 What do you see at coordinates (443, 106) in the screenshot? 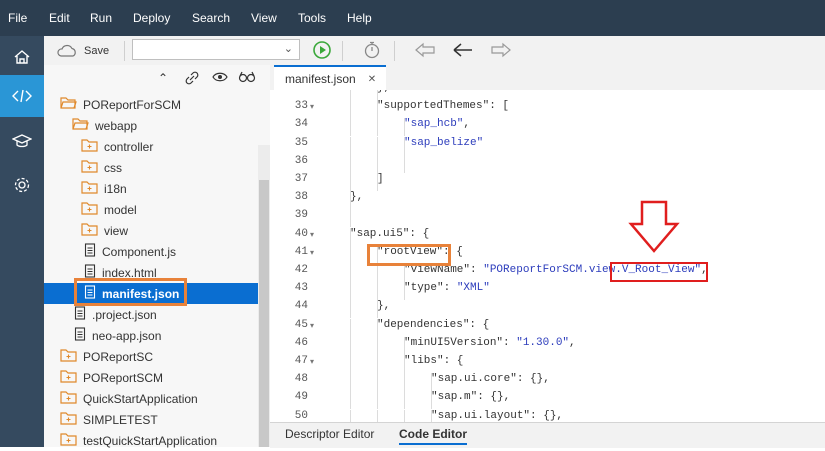
I see `code-text: "supportedThemes": [` at bounding box center [443, 106].